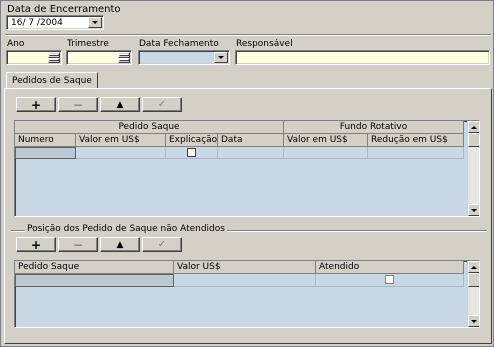  What do you see at coordinates (121, 140) in the screenshot?
I see `column-header-valor-usd: Valor em US$` at bounding box center [121, 140].